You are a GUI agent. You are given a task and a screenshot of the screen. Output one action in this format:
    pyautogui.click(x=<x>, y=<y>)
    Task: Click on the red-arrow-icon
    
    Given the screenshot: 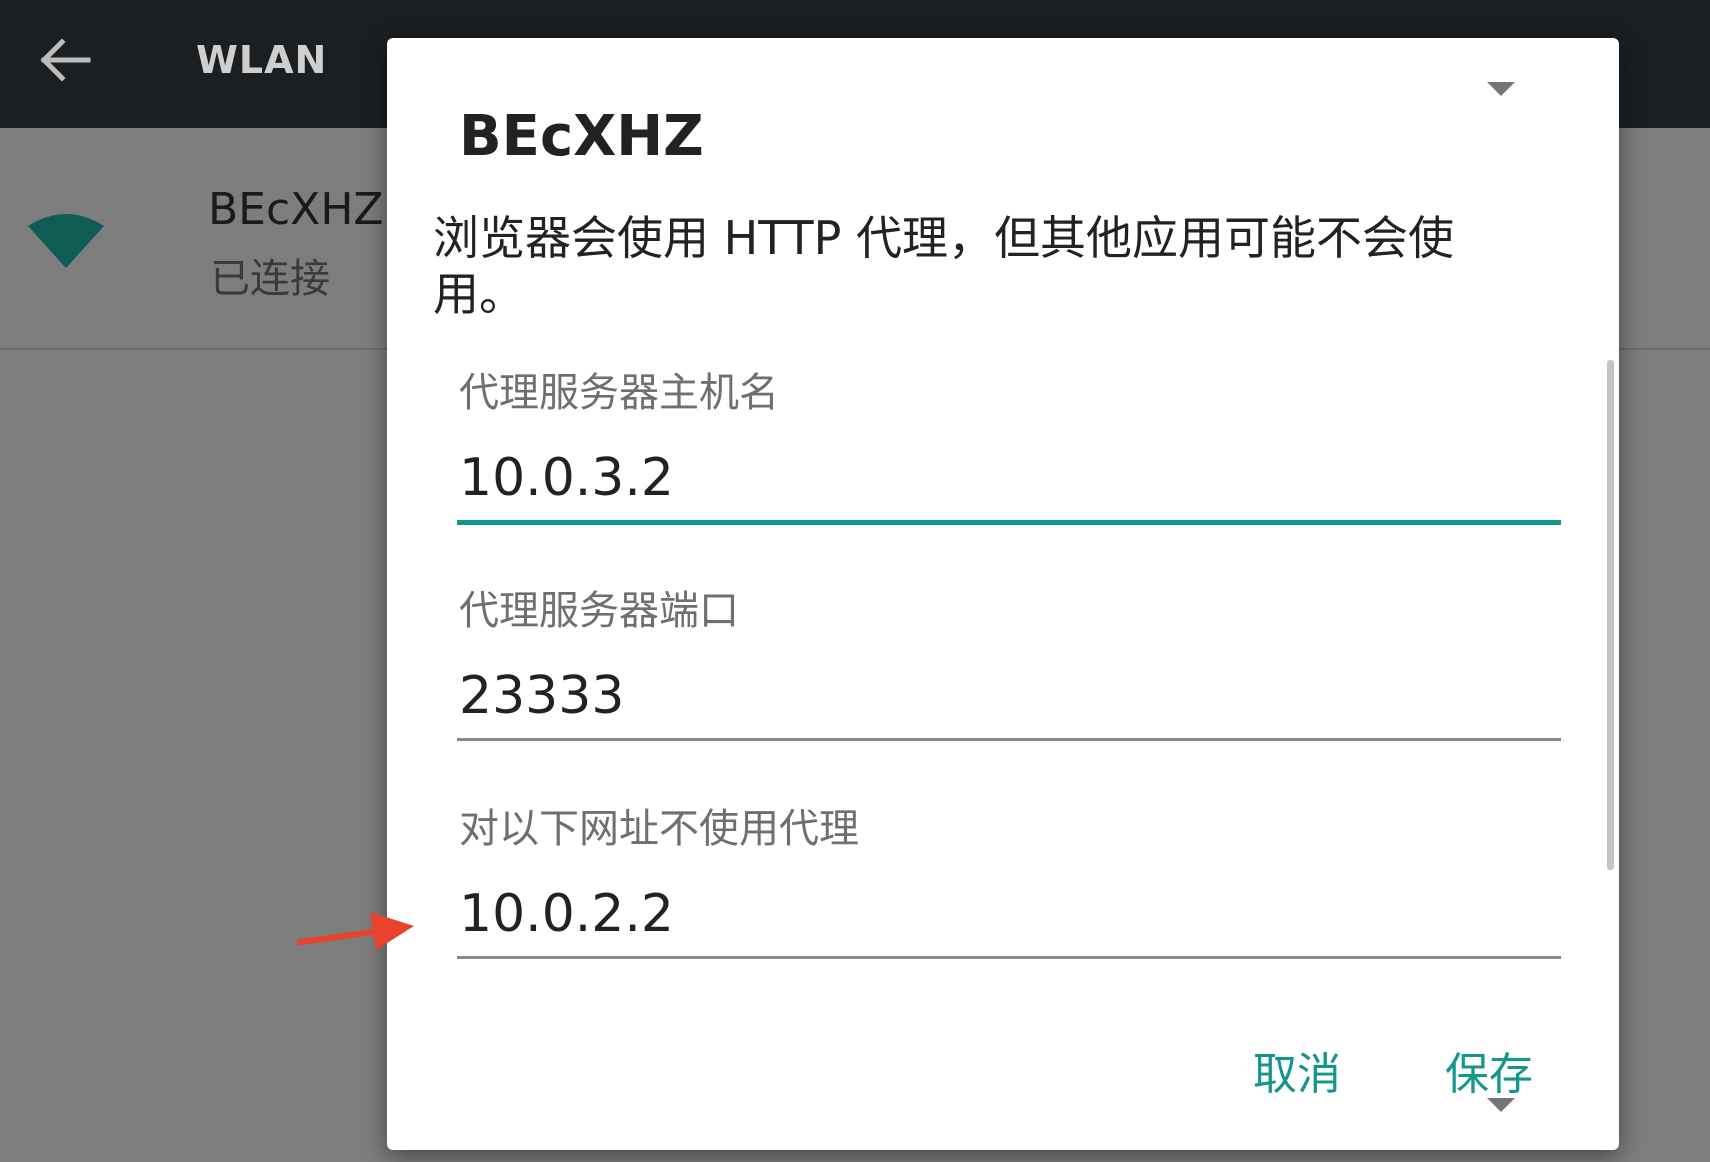 What is the action you would take?
    pyautogui.click(x=355, y=931)
    